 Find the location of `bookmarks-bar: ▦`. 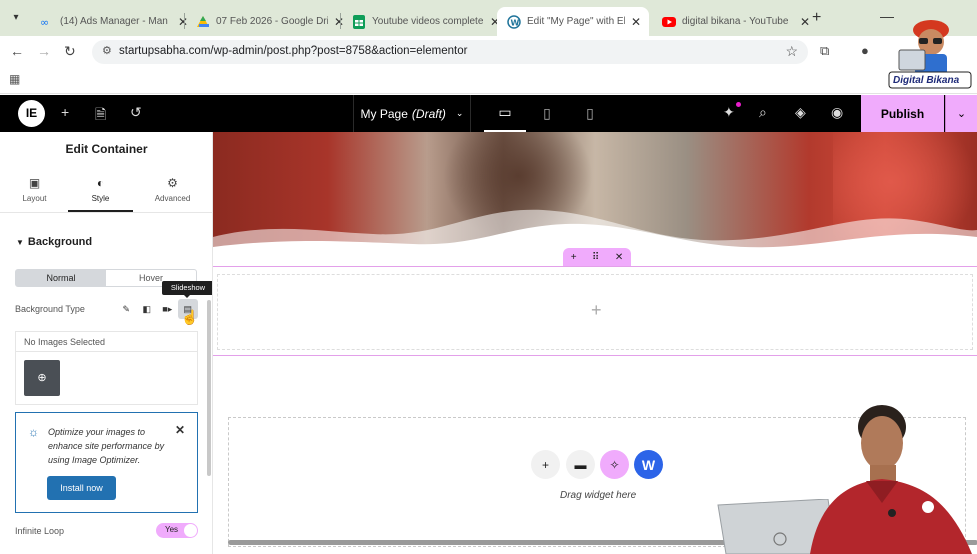

bookmarks-bar: ▦ is located at coordinates (488, 80).